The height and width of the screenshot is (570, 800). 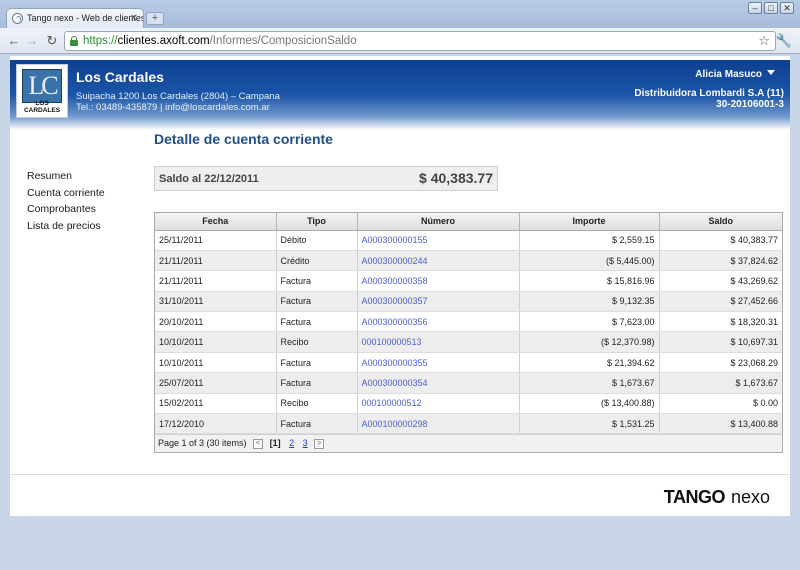 I want to click on cell-importe: $ 15,816.96, so click(x=589, y=281).